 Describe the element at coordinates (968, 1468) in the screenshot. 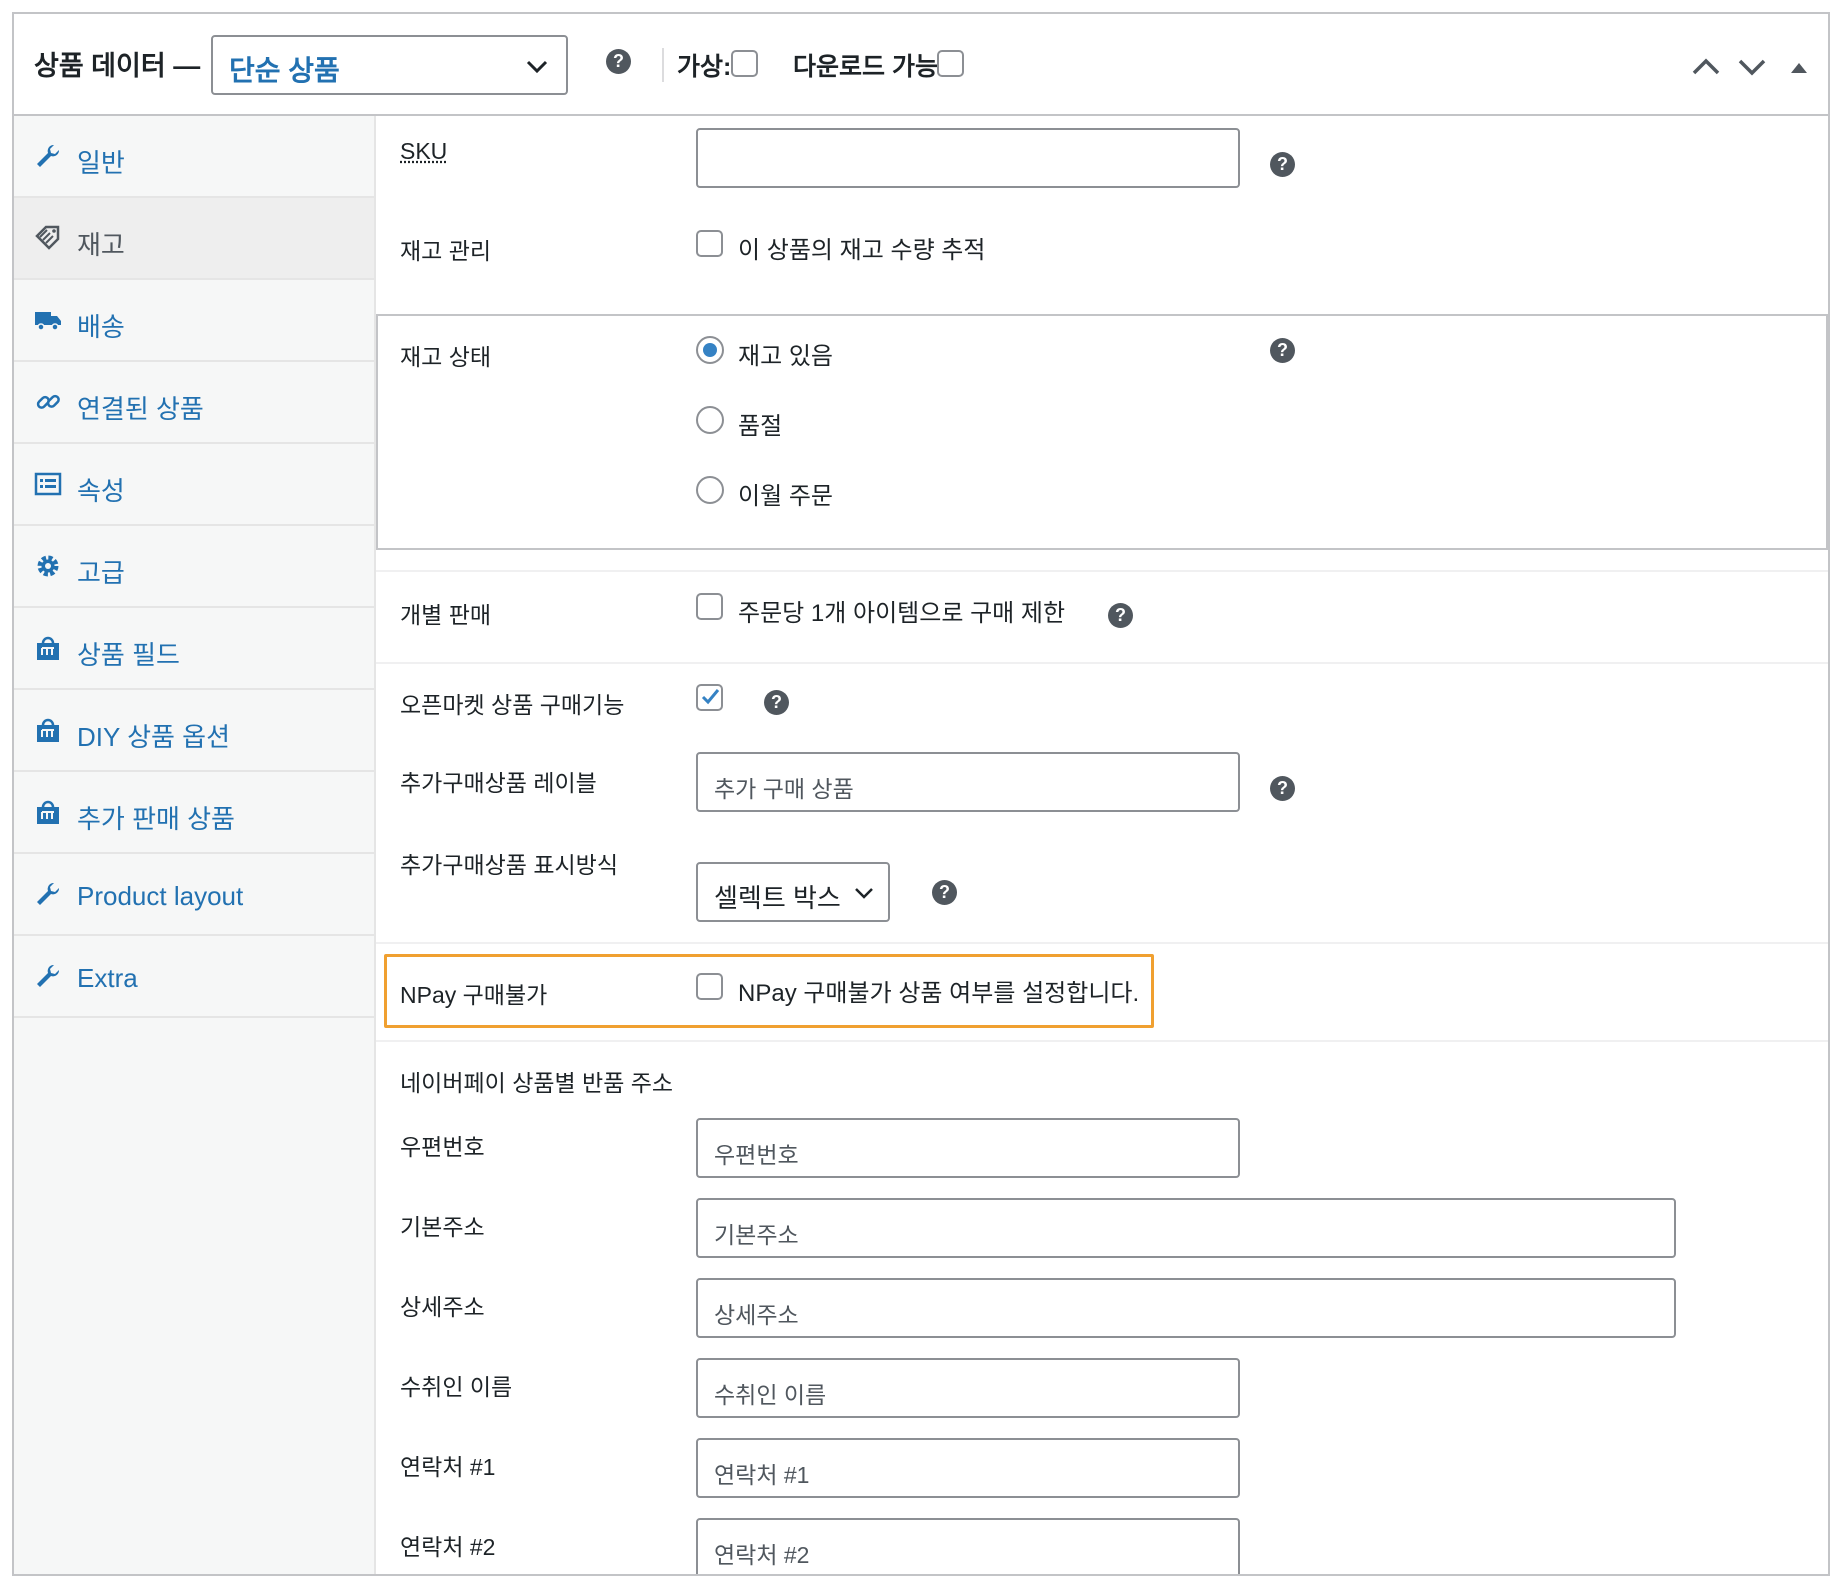

I see `contact1-input: 연락처 #1` at that location.